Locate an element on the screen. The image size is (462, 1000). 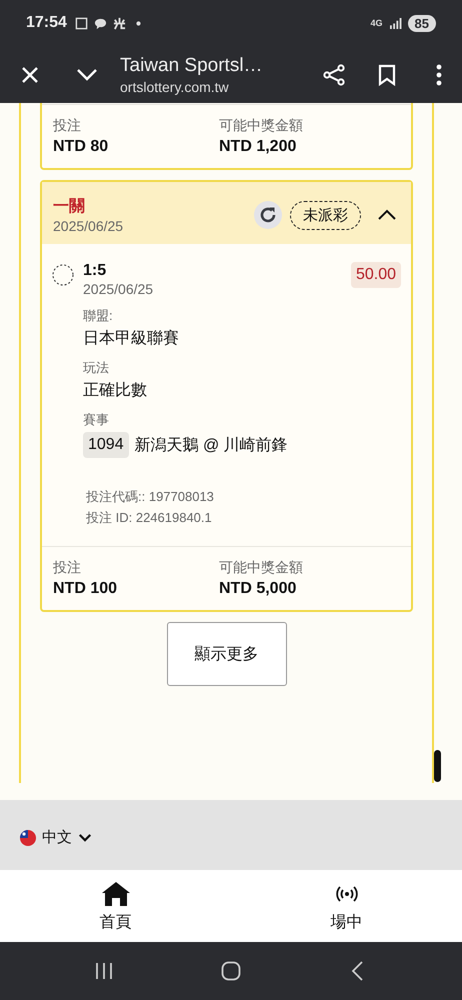
close-icon is located at coordinates (30, 74).